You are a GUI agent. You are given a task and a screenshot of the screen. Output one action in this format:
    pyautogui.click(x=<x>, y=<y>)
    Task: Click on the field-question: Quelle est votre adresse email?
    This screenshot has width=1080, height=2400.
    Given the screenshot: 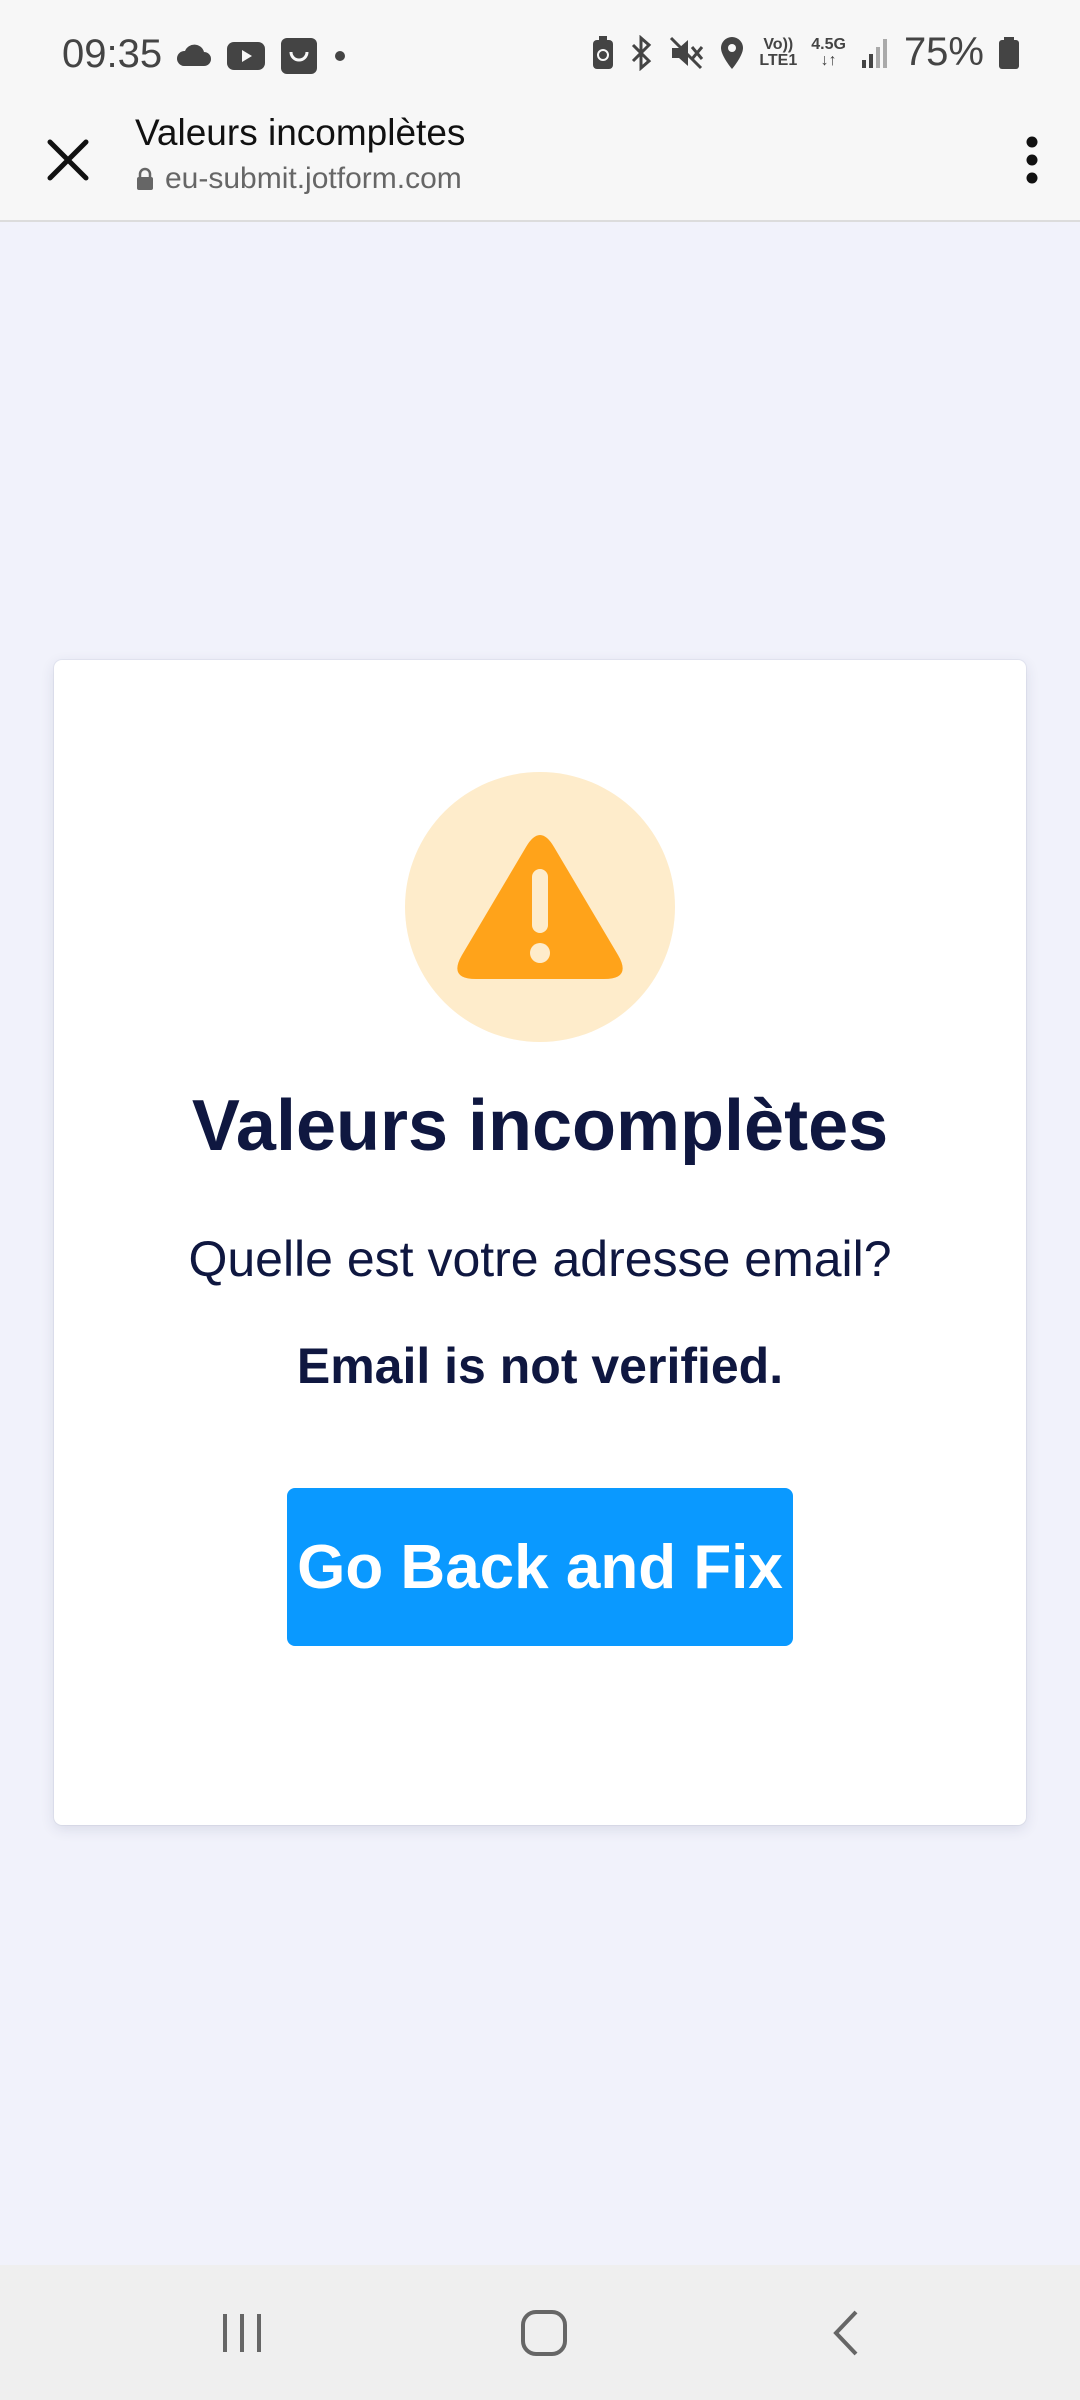 What is the action you would take?
    pyautogui.click(x=540, y=1259)
    